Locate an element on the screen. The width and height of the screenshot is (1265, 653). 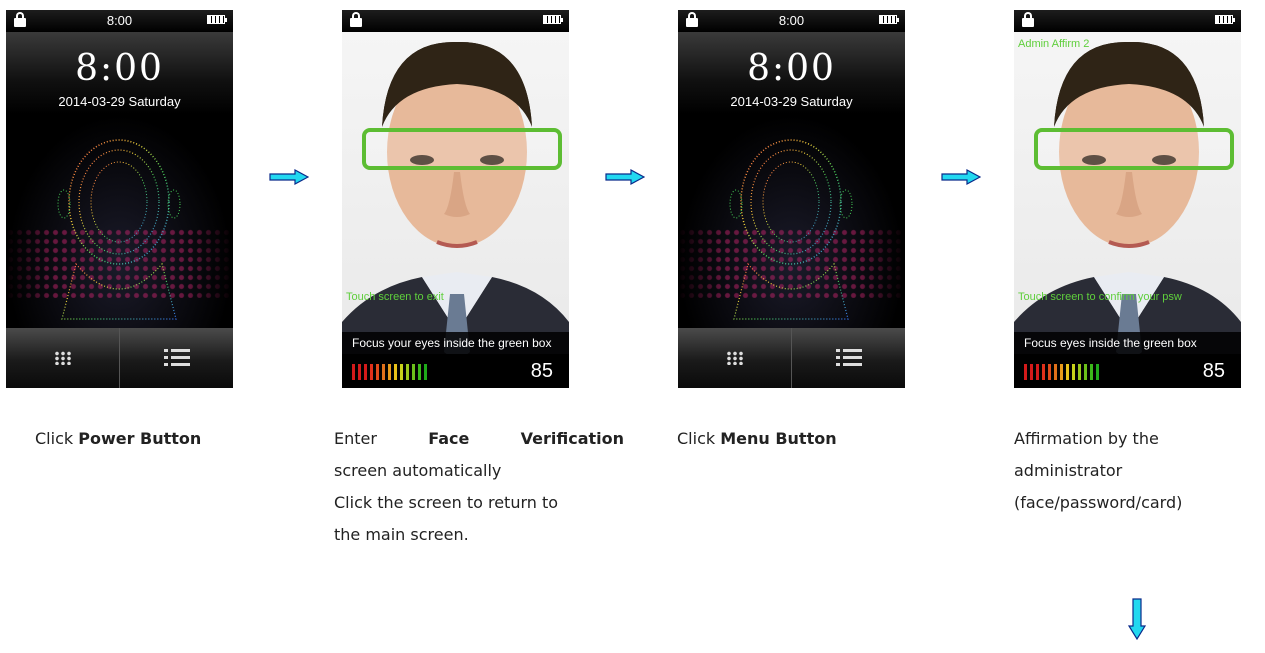
arrow-down-icon is located at coordinates (1137, 619).